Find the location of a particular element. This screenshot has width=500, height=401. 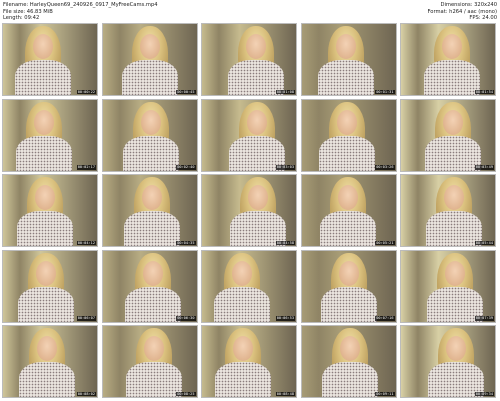

video-thumbnail: 00:08:02 is located at coordinates (50, 361).